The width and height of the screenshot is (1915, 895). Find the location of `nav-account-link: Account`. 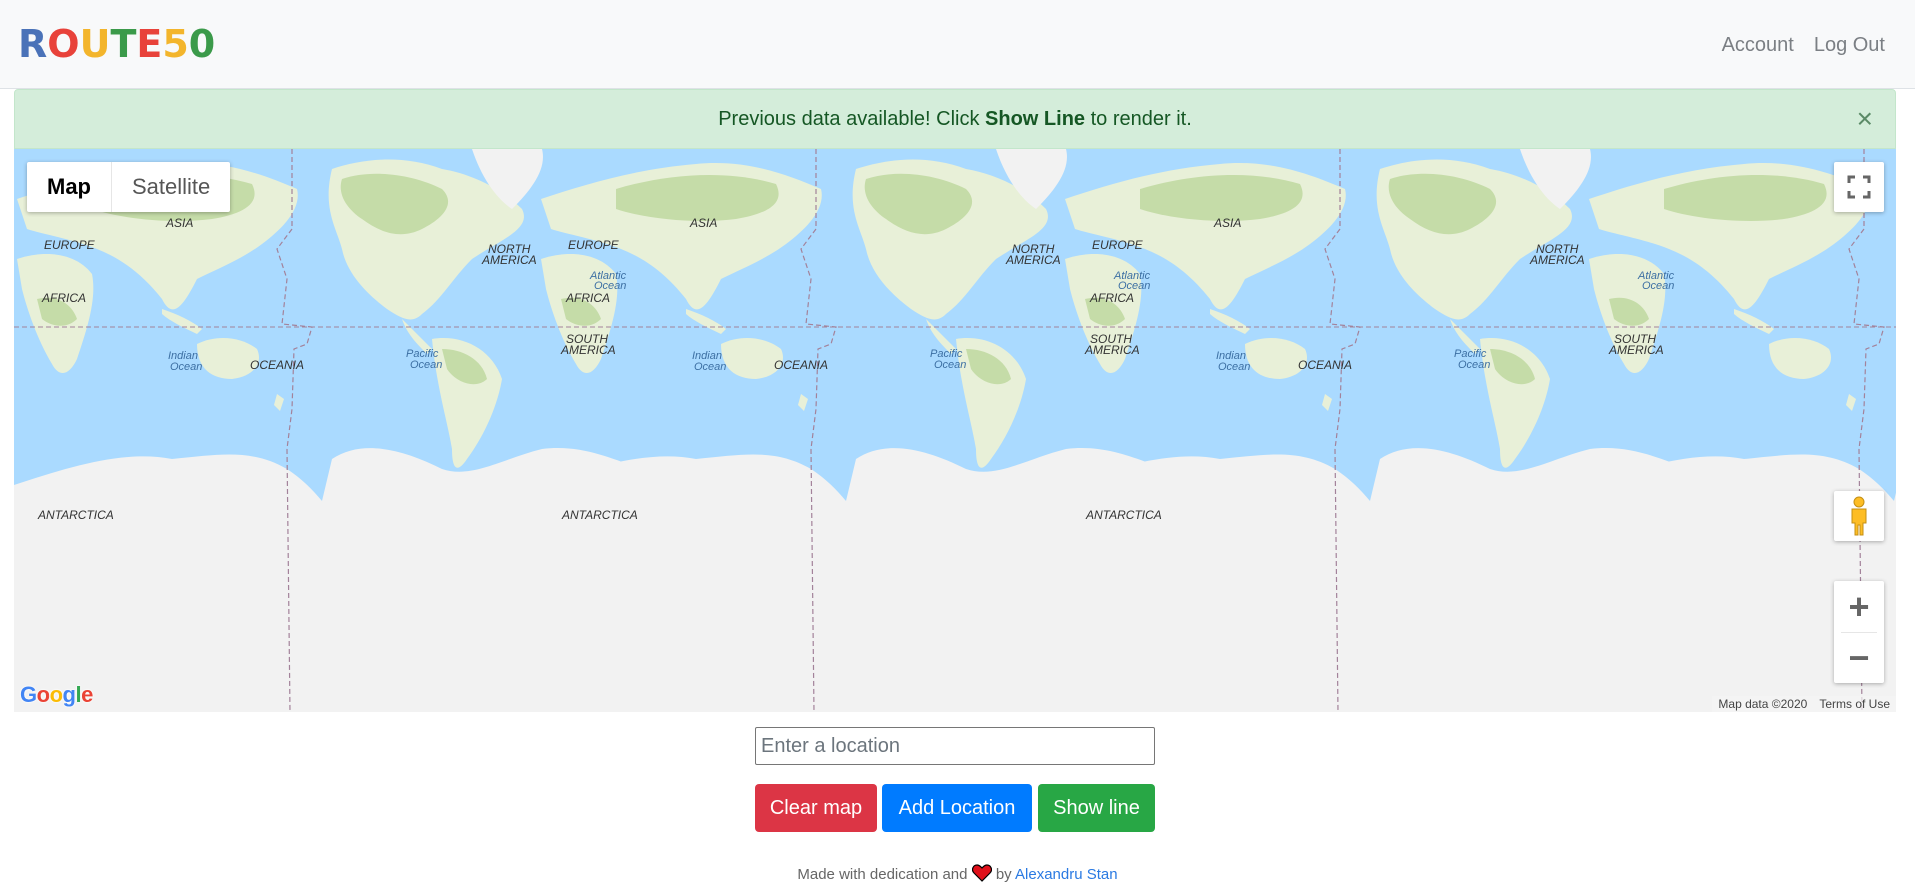

nav-account-link: Account is located at coordinates (1758, 45).